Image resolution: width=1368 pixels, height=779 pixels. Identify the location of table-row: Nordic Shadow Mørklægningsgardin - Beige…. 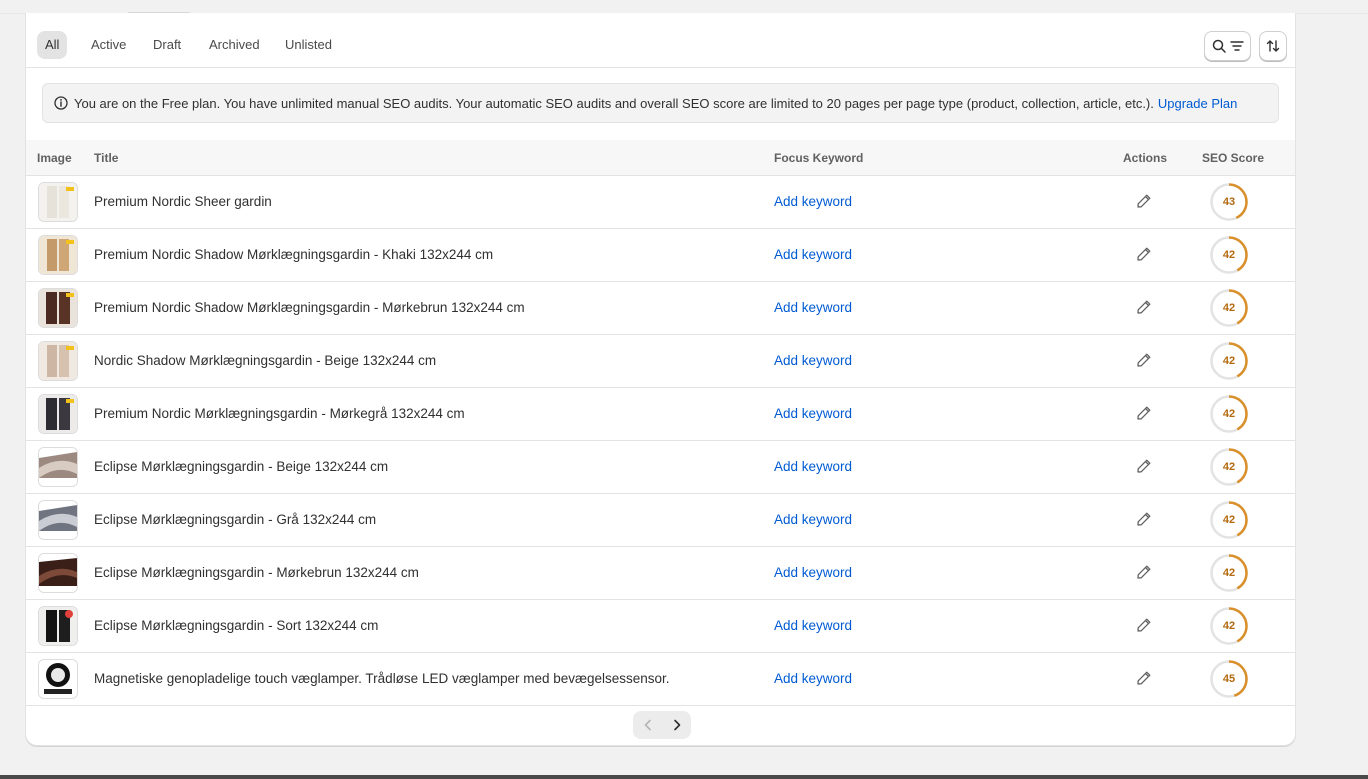
(660, 361).